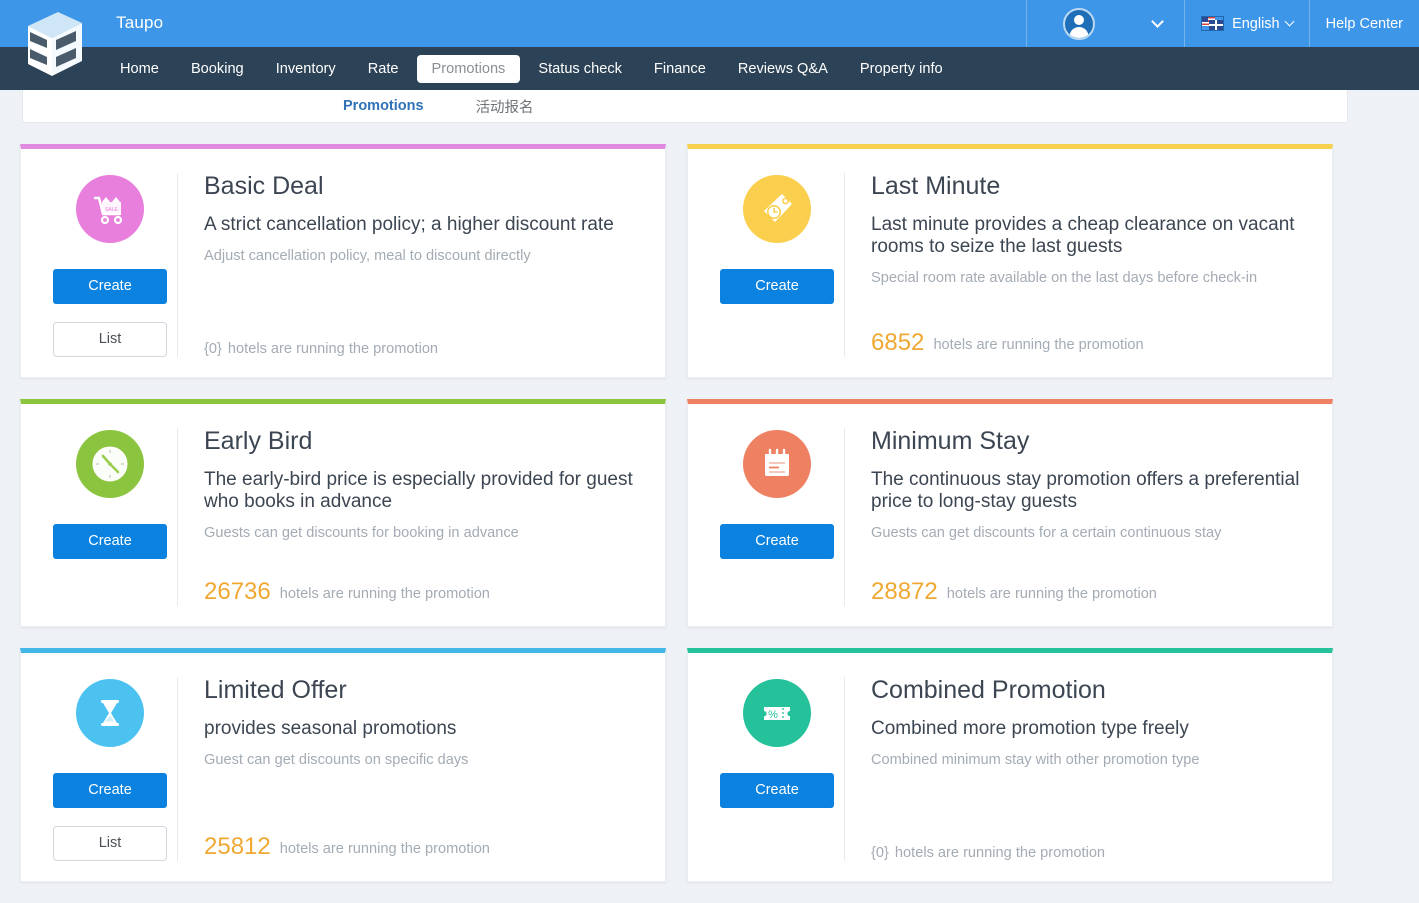 This screenshot has width=1419, height=903. I want to click on clock-icon, so click(110, 464).